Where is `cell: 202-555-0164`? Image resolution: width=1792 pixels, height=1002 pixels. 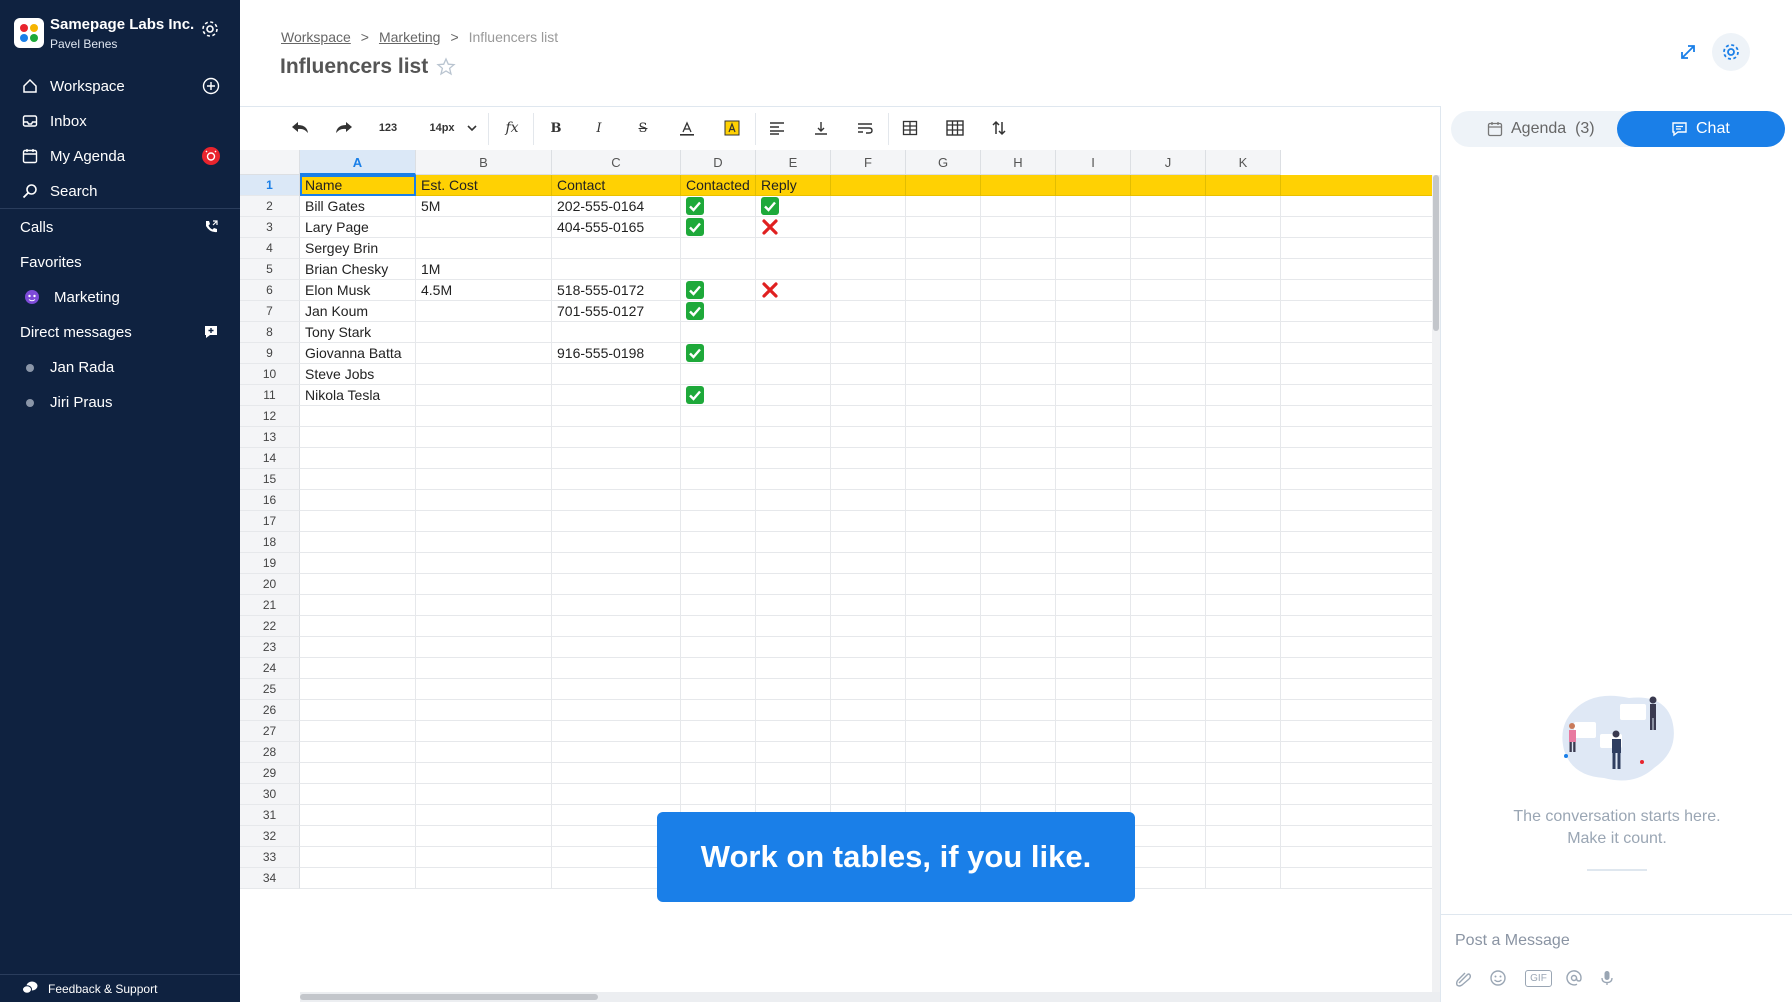 cell: 202-555-0164 is located at coordinates (616, 206).